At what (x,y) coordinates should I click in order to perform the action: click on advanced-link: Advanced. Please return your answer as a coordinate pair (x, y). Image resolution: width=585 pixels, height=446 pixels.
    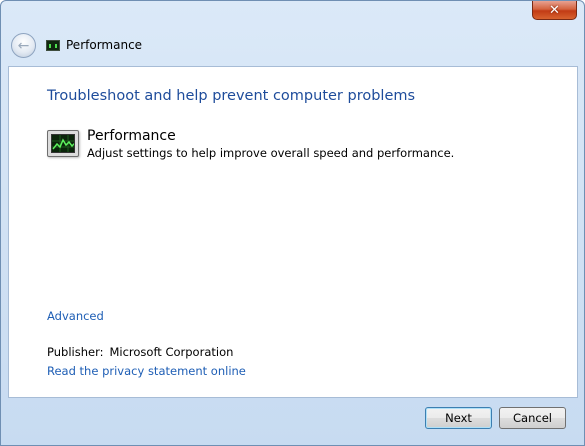
    Looking at the image, I should click on (75, 316).